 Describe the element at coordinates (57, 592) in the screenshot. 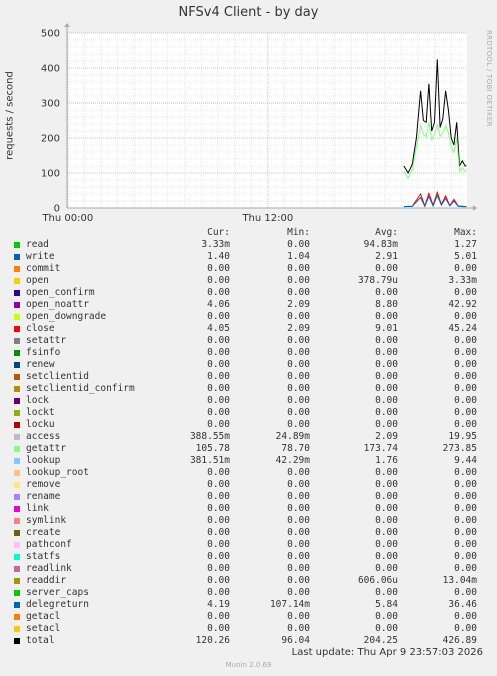

I see `legend-name: server_caps` at that location.